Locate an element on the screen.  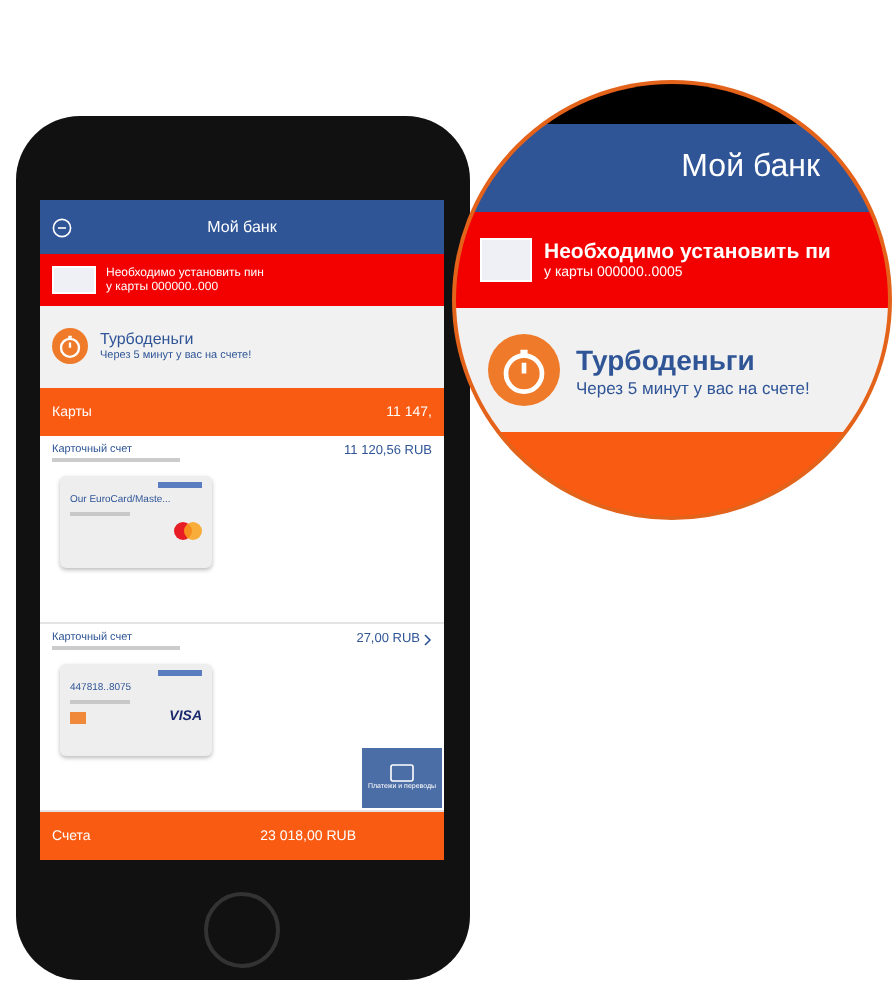
promo-banner: Турбоденьги Через 5 минут у вас на счете! is located at coordinates (672, 370).